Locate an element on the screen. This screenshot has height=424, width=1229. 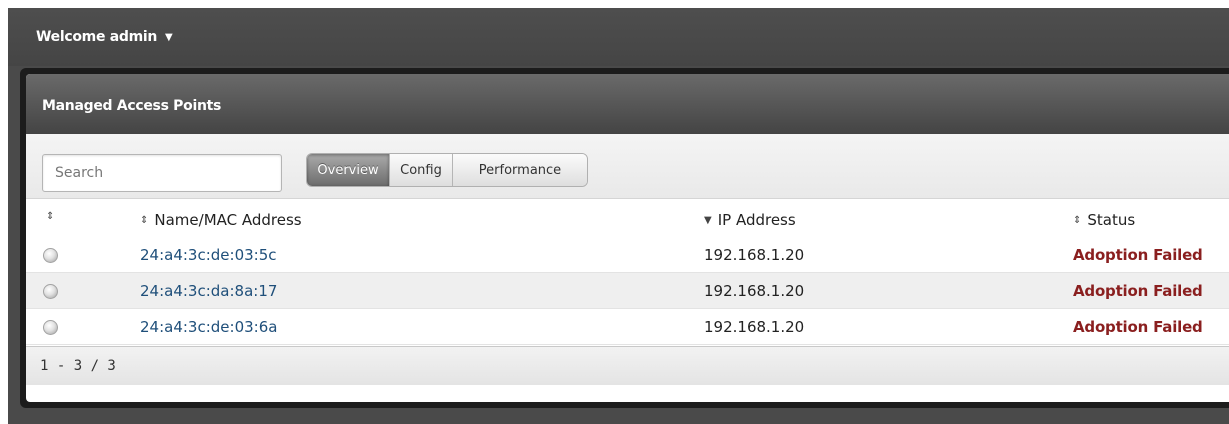
column-header-ip: ▼ IP Address is located at coordinates (750, 220).